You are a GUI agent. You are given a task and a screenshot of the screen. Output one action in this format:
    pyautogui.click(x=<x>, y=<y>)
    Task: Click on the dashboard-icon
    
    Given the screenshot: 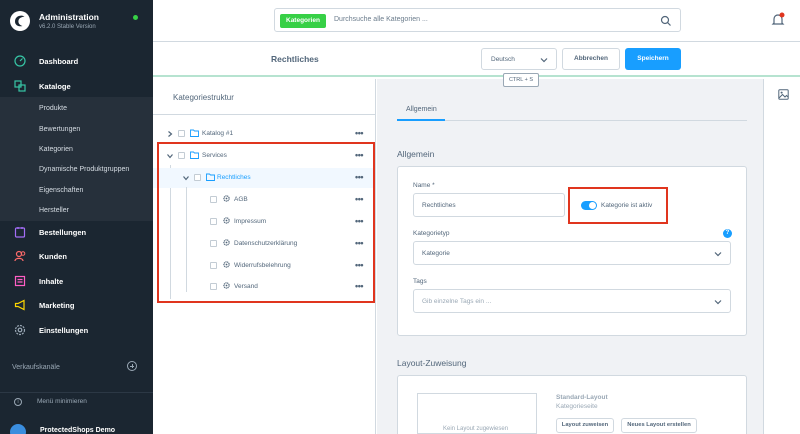 What is the action you would take?
    pyautogui.click(x=20, y=61)
    